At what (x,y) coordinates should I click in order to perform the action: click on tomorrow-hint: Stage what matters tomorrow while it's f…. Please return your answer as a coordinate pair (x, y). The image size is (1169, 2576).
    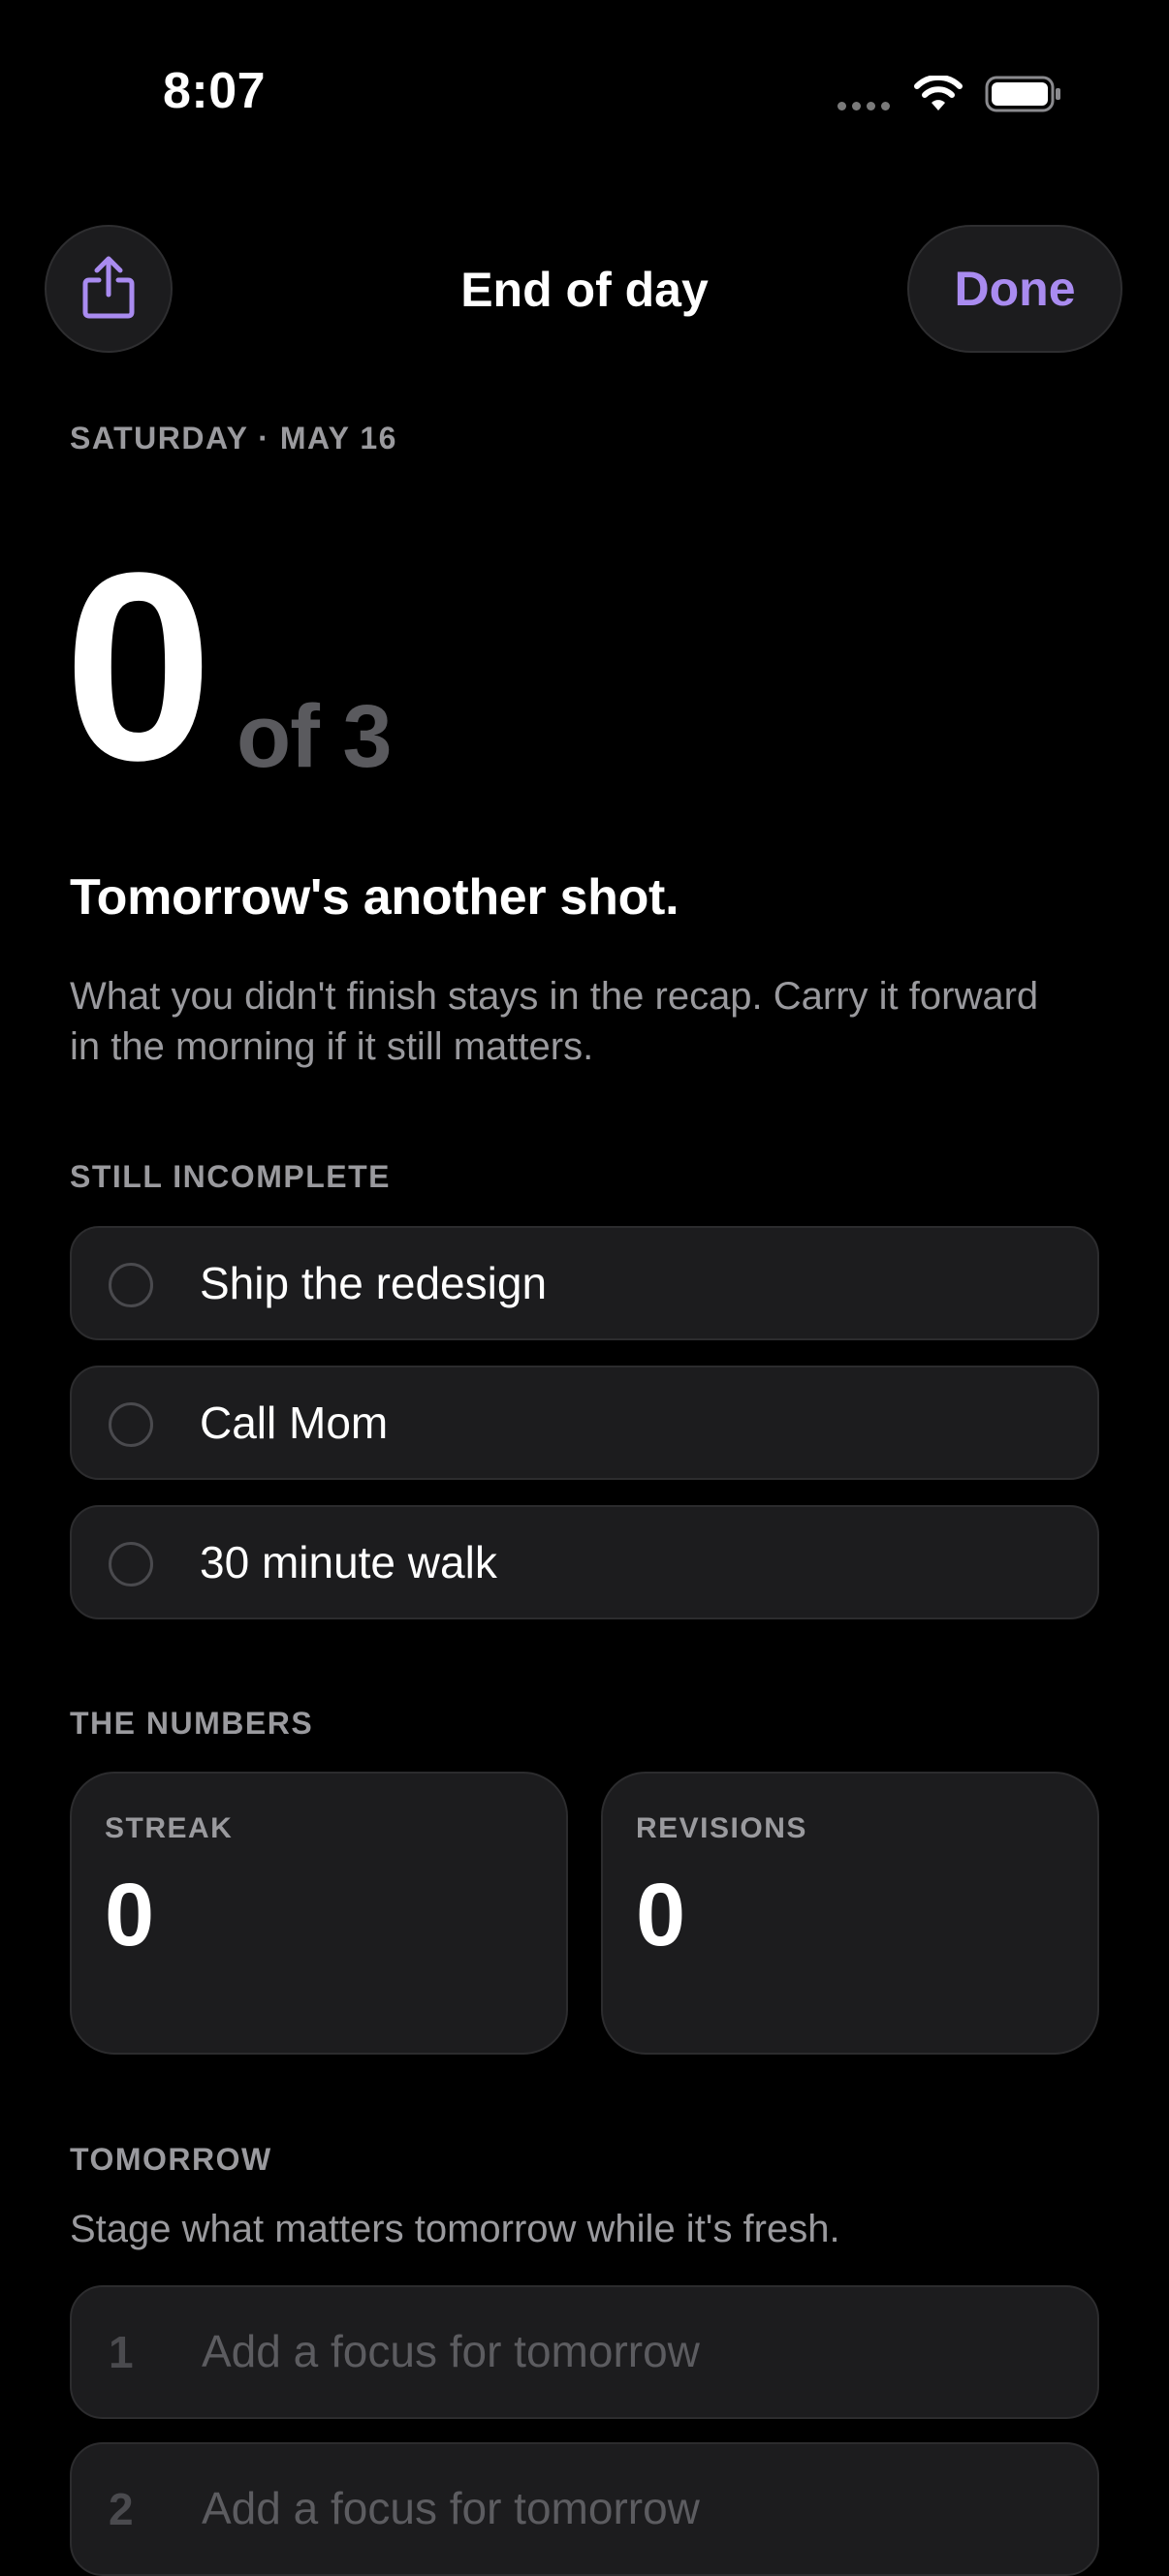
    Looking at the image, I should click on (455, 2229).